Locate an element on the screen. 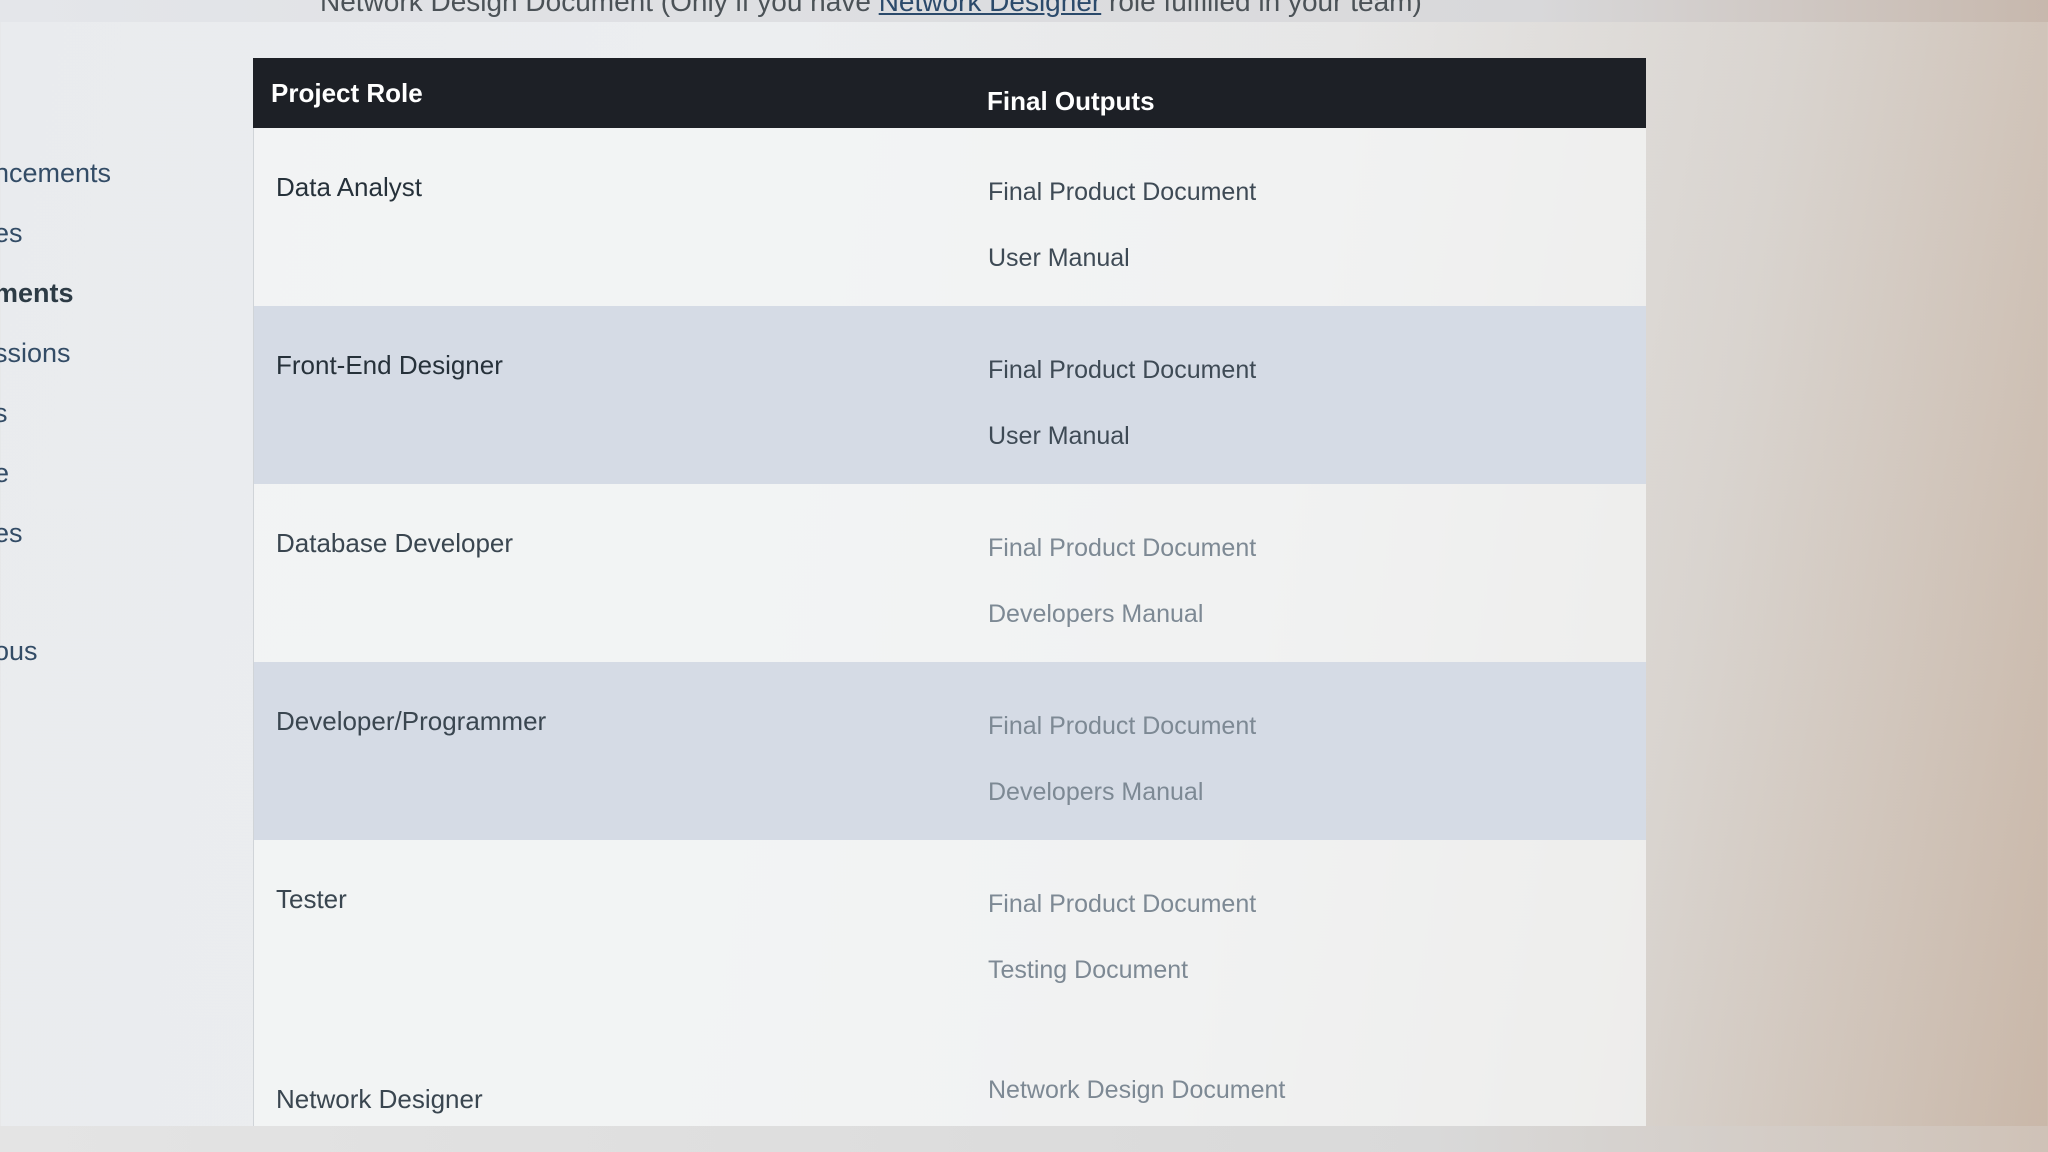 This screenshot has height=1152, width=2048. row-role: Tester is located at coordinates (311, 899).